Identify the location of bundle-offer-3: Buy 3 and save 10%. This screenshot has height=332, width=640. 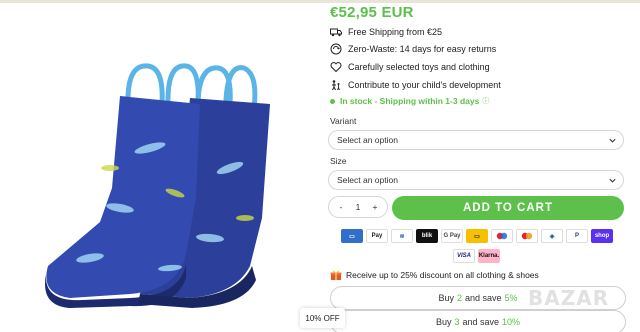
(478, 321).